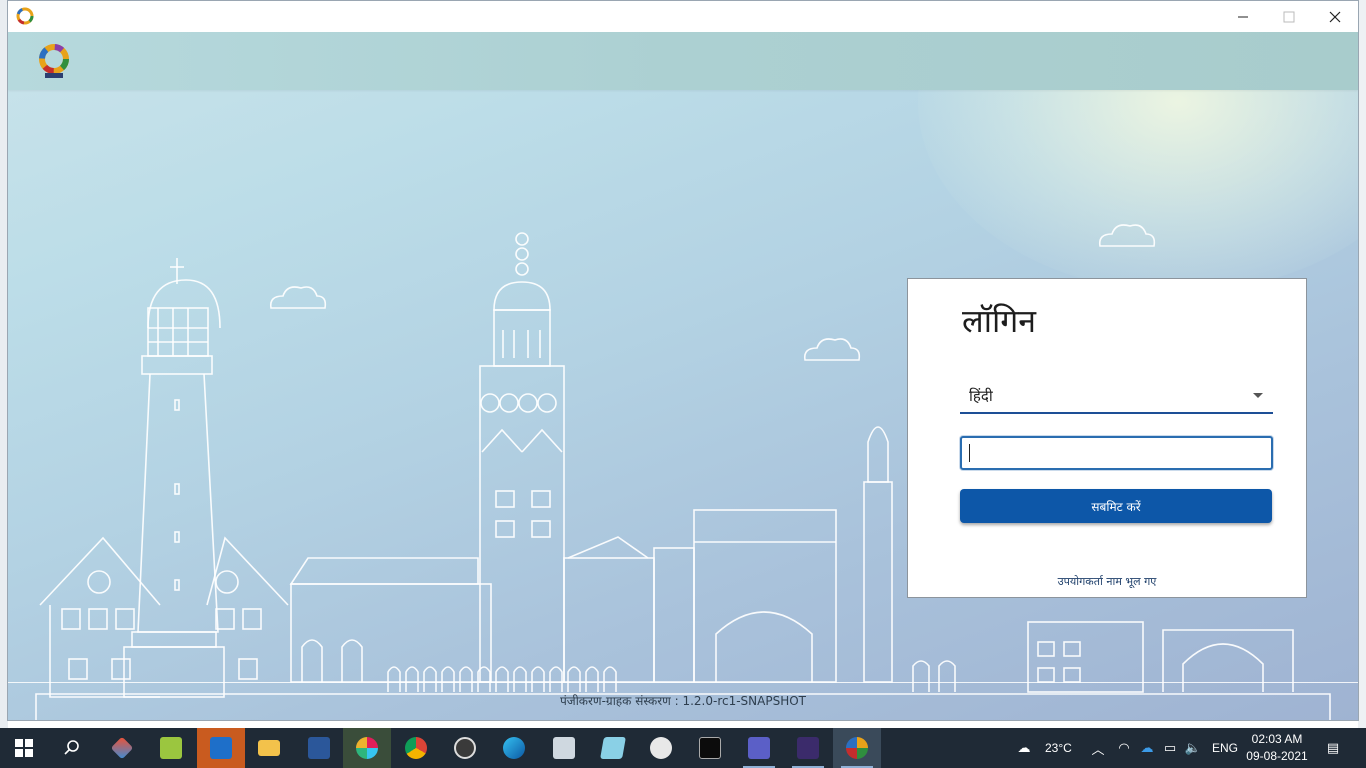 This screenshot has width=1366, height=768. I want to click on taskbar-edge, so click(514, 748).